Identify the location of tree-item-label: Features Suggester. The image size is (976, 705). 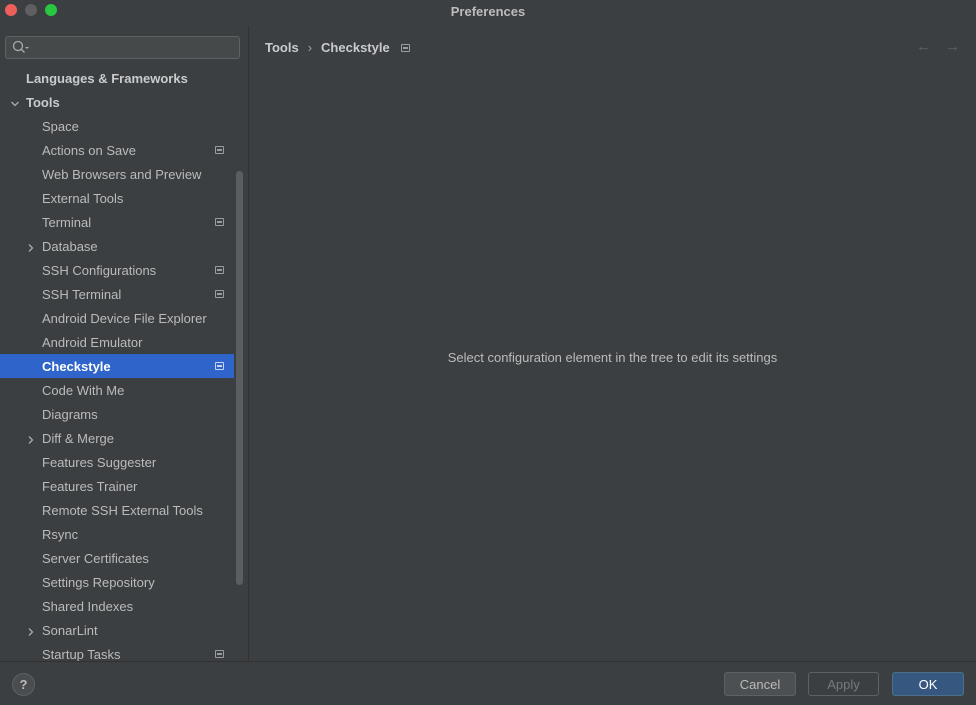
(99, 462).